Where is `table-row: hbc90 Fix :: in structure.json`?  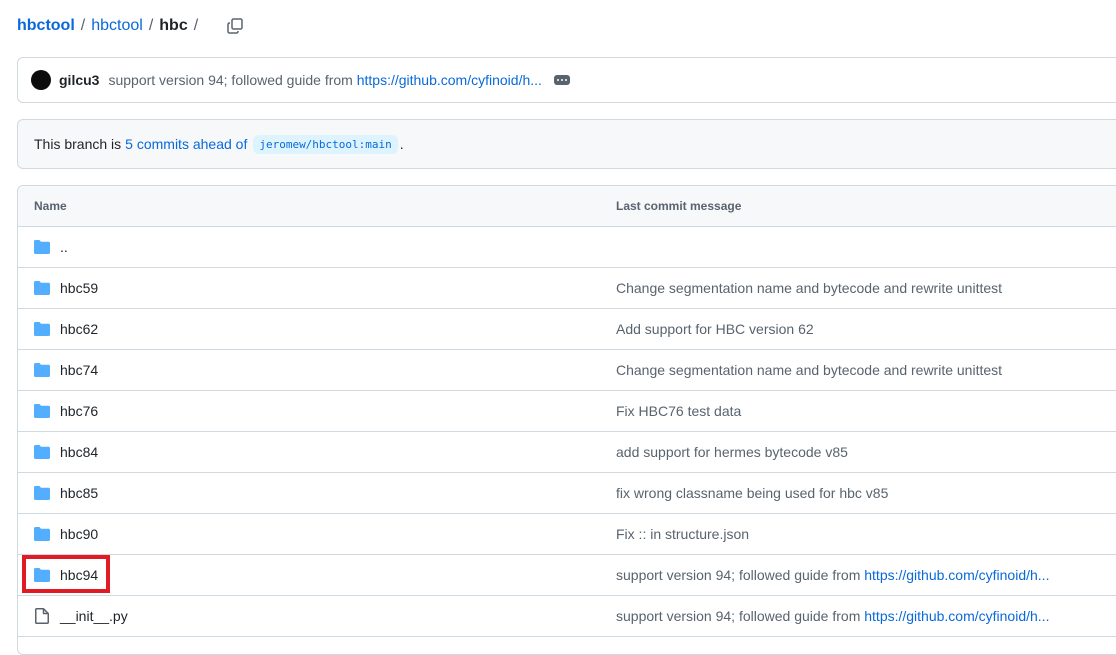 table-row: hbc90 Fix :: in structure.json is located at coordinates (567, 534).